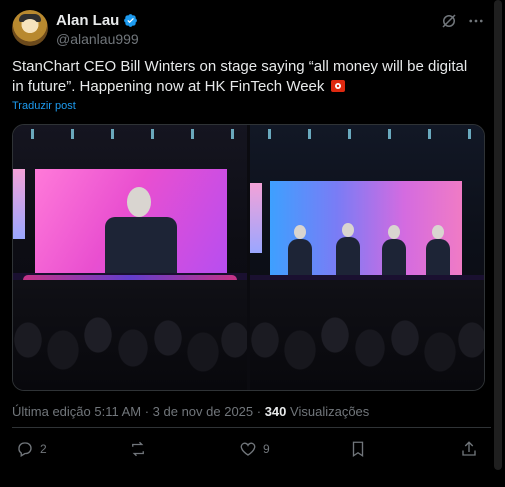 The image size is (505, 487). I want to click on heart-icon, so click(248, 449).